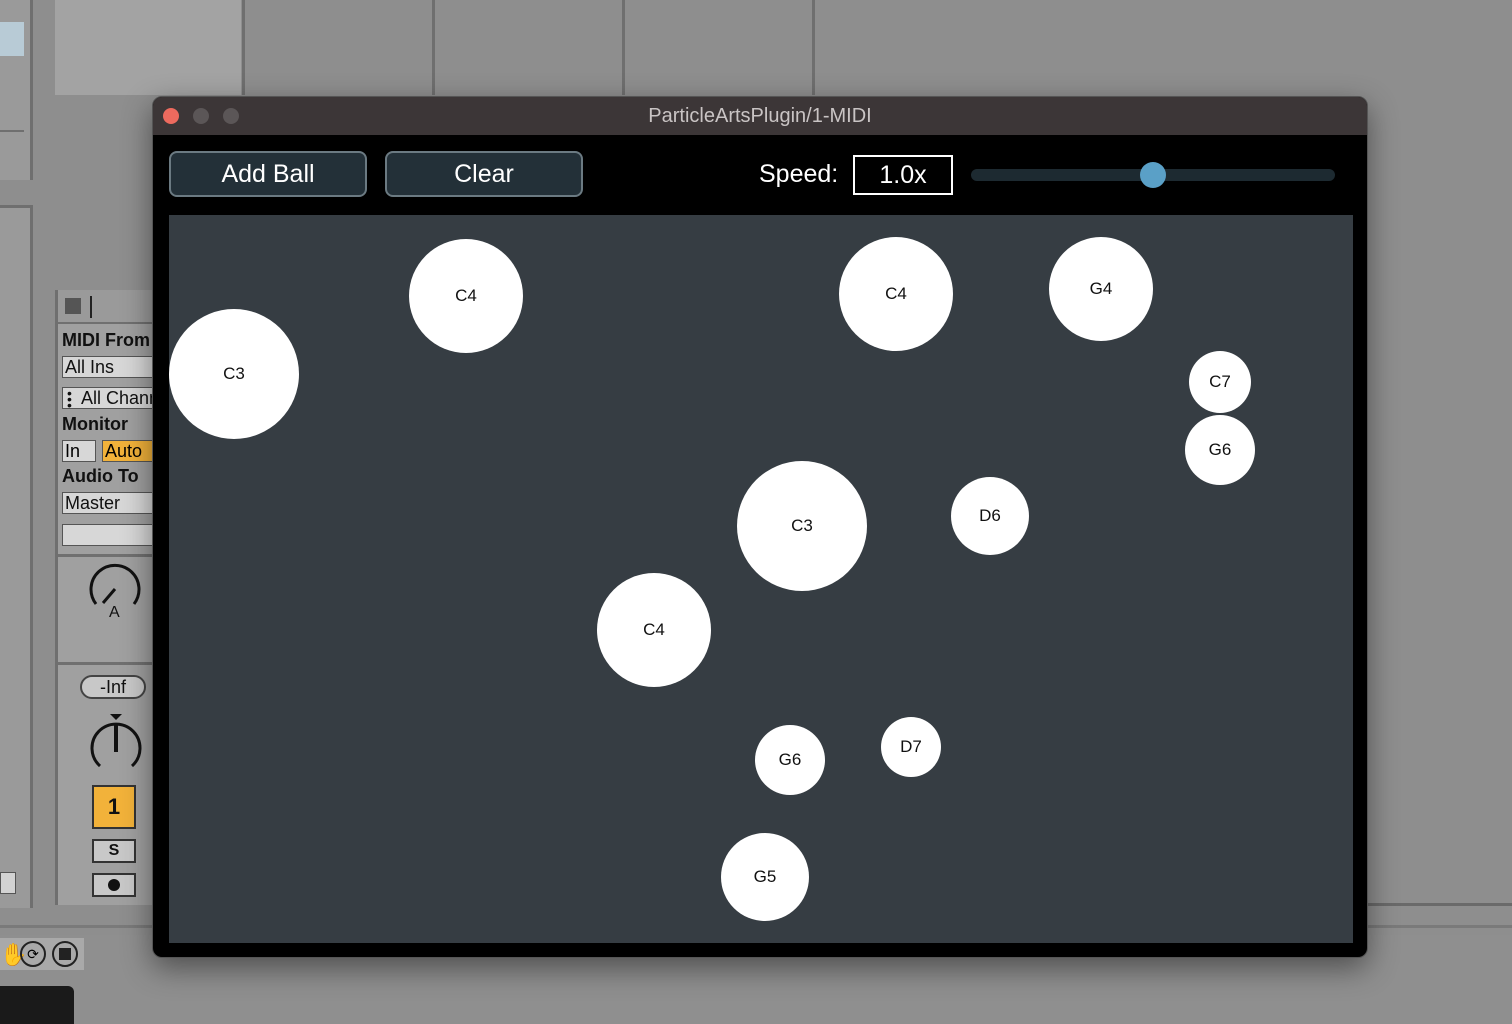 The image size is (1512, 1024). I want to click on knob-a-label: A, so click(114, 612).